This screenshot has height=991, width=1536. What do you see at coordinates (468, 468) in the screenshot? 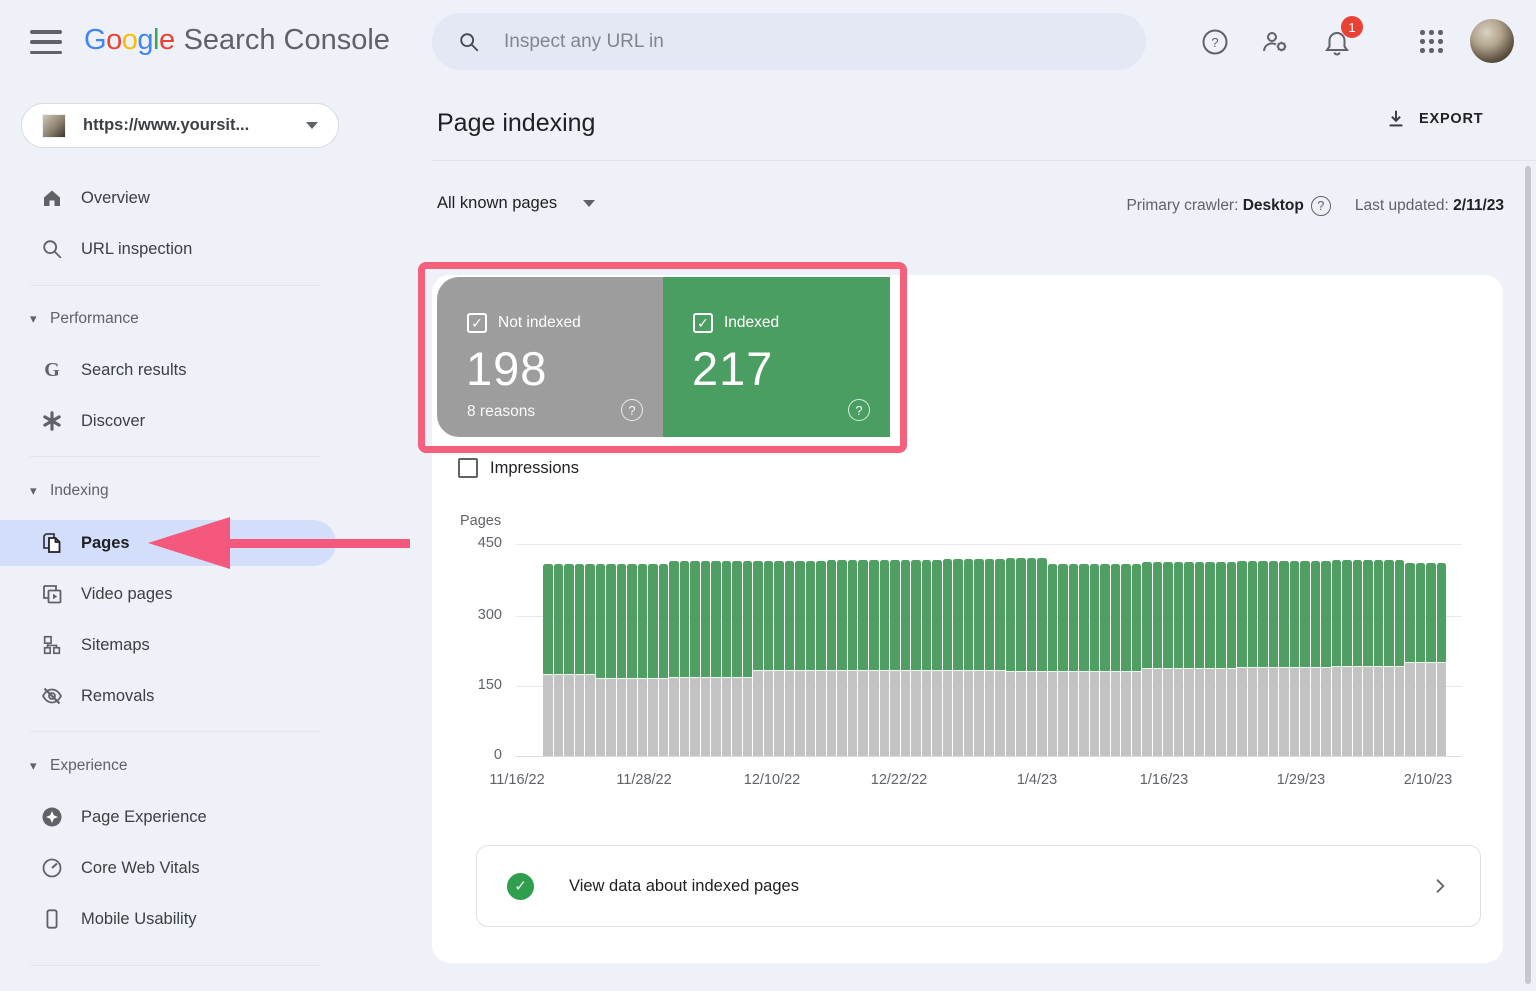
I see `checkbox-unchecked-icon` at bounding box center [468, 468].